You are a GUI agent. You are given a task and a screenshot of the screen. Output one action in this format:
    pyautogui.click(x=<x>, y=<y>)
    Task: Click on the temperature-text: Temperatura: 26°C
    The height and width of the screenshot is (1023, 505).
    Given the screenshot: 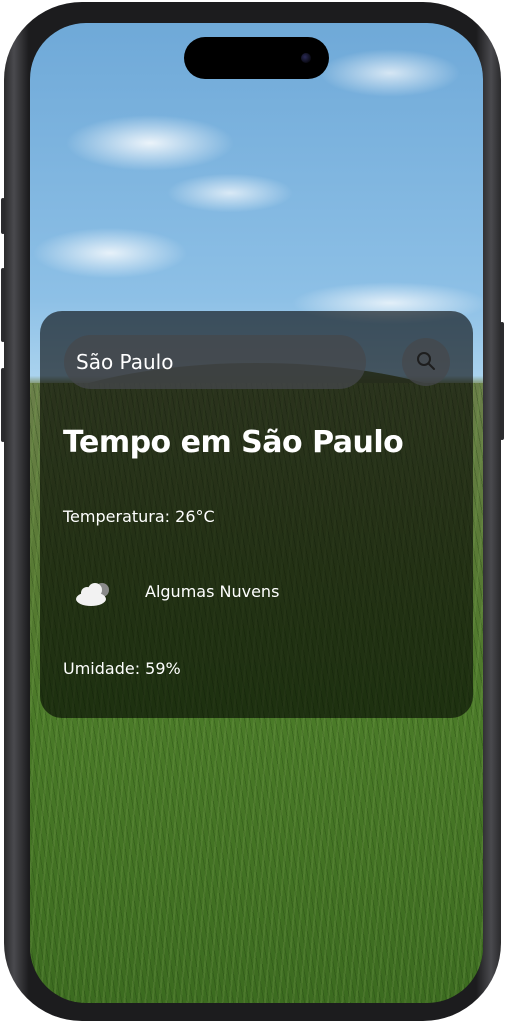 What is the action you would take?
    pyautogui.click(x=139, y=516)
    